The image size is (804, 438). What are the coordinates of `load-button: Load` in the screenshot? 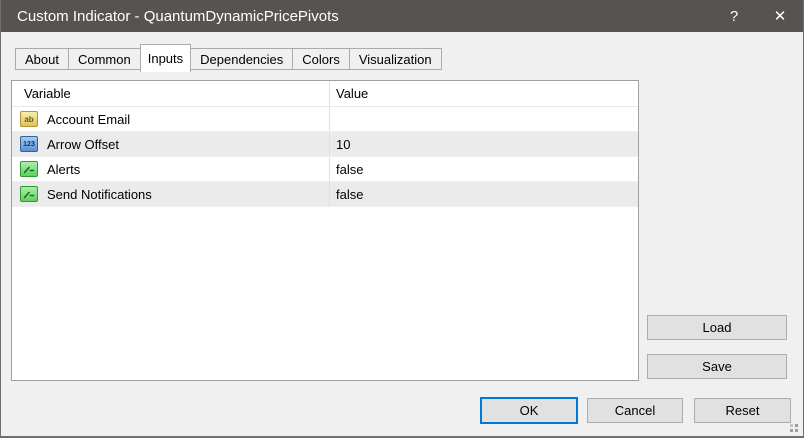 It's located at (717, 327).